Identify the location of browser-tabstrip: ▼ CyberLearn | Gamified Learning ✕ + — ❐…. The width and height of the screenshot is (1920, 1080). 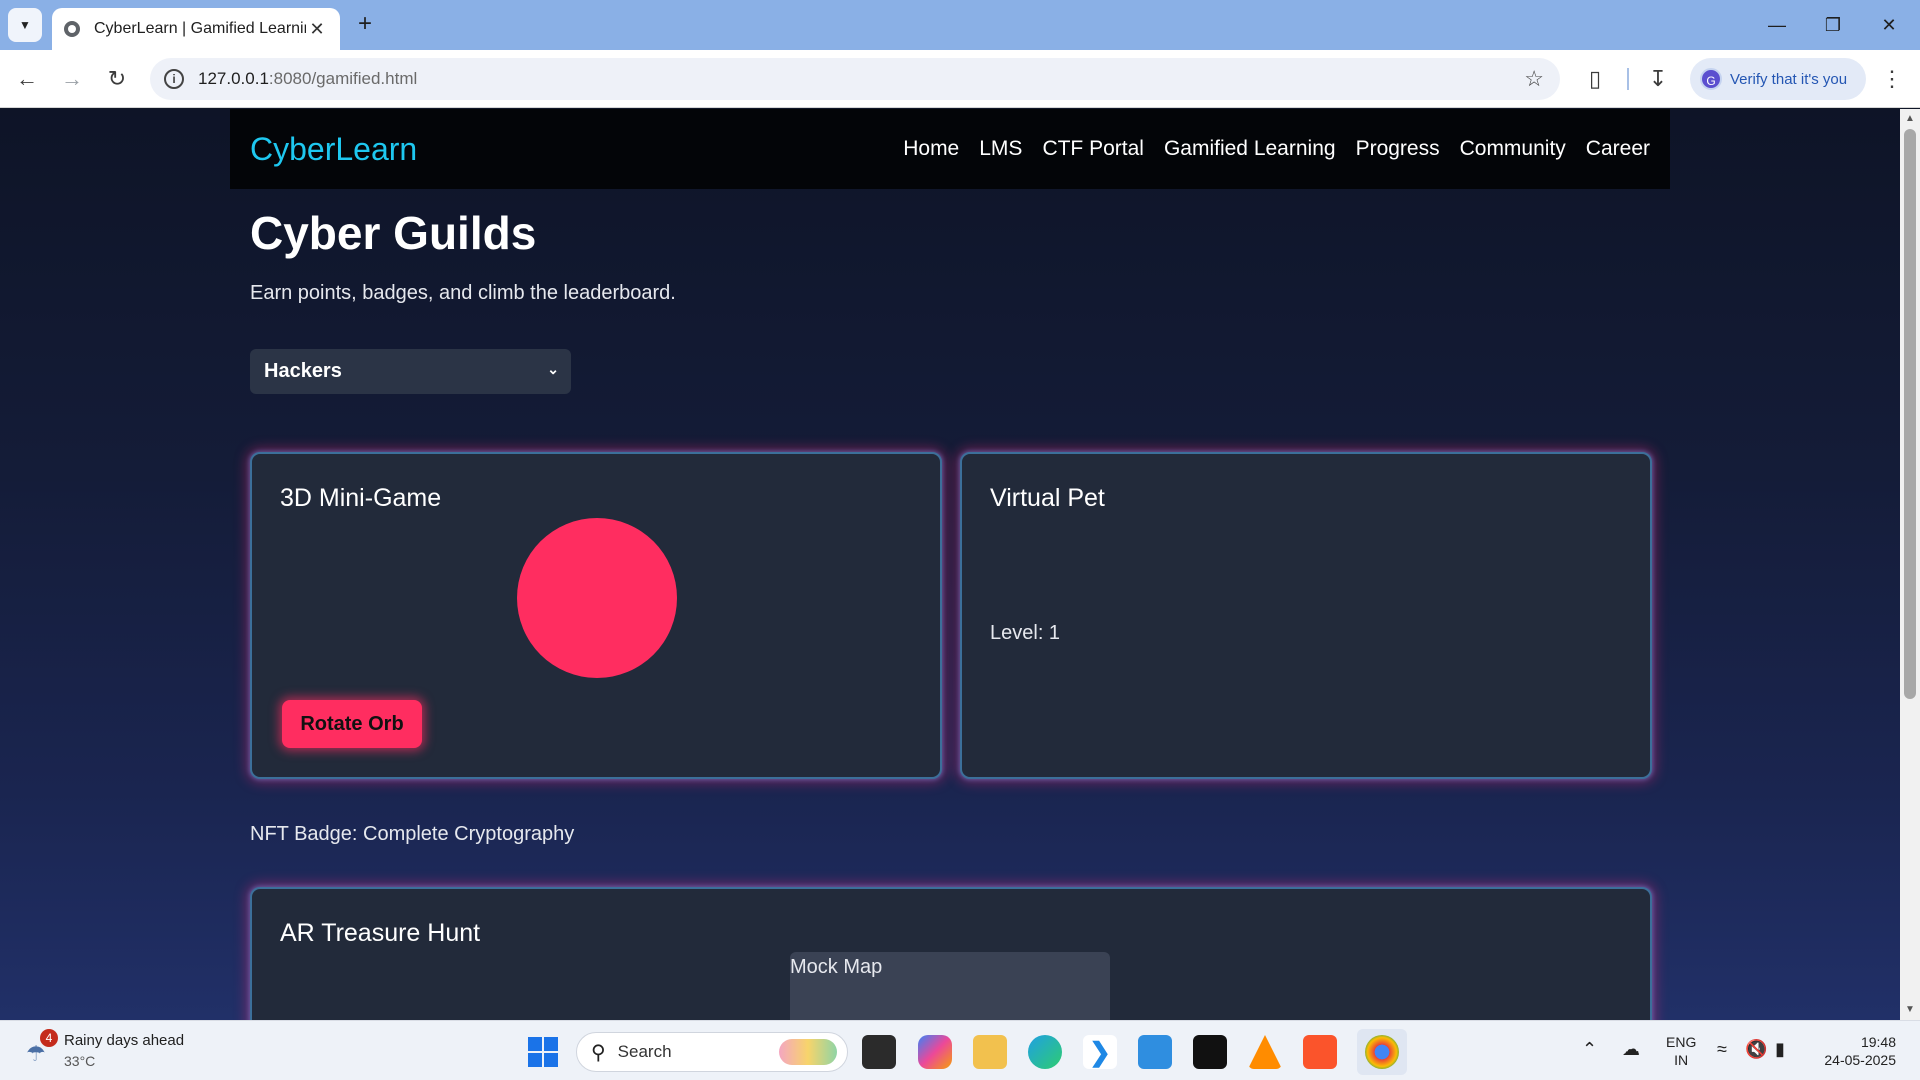
(960, 25).